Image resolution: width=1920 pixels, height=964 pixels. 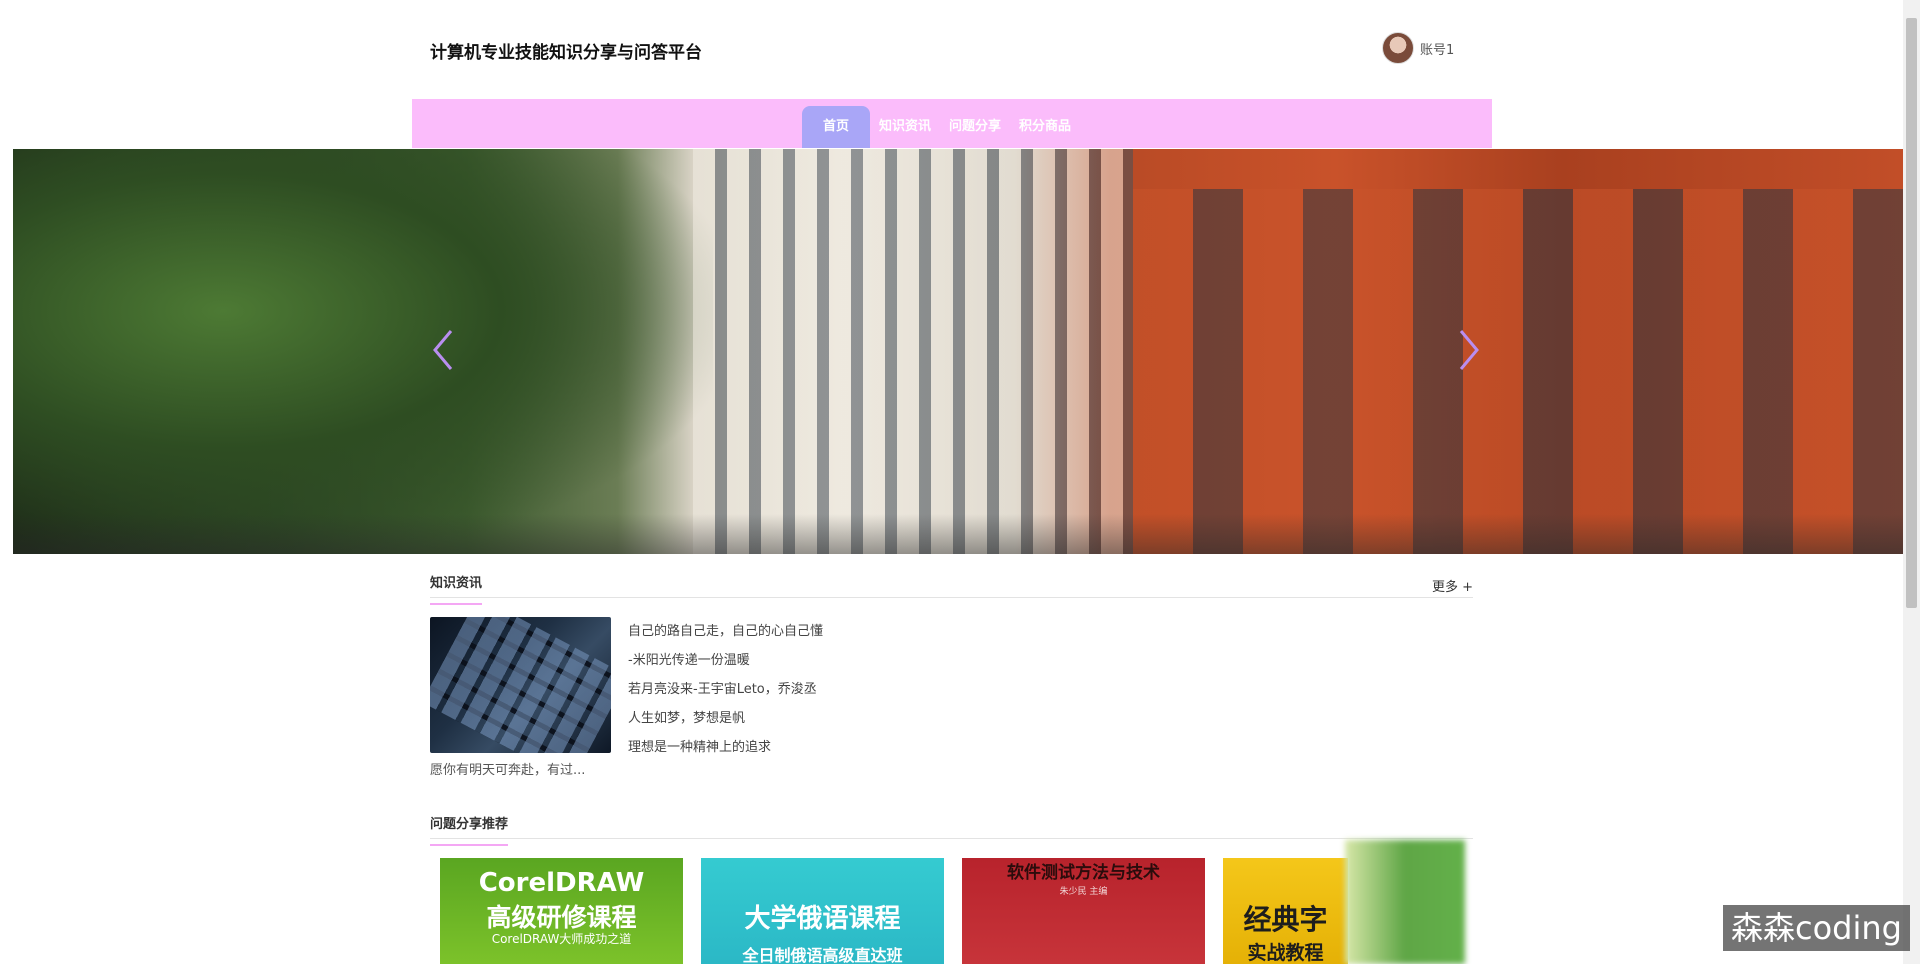 I want to click on site-title: 计算机专业技能知识分享与问答平台, so click(x=566, y=53).